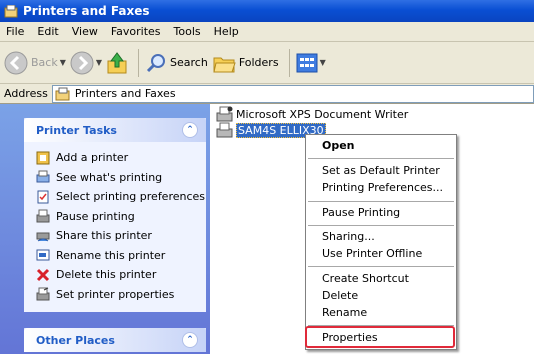  What do you see at coordinates (131, 197) in the screenshot?
I see `task-label: Select printing preferences` at bounding box center [131, 197].